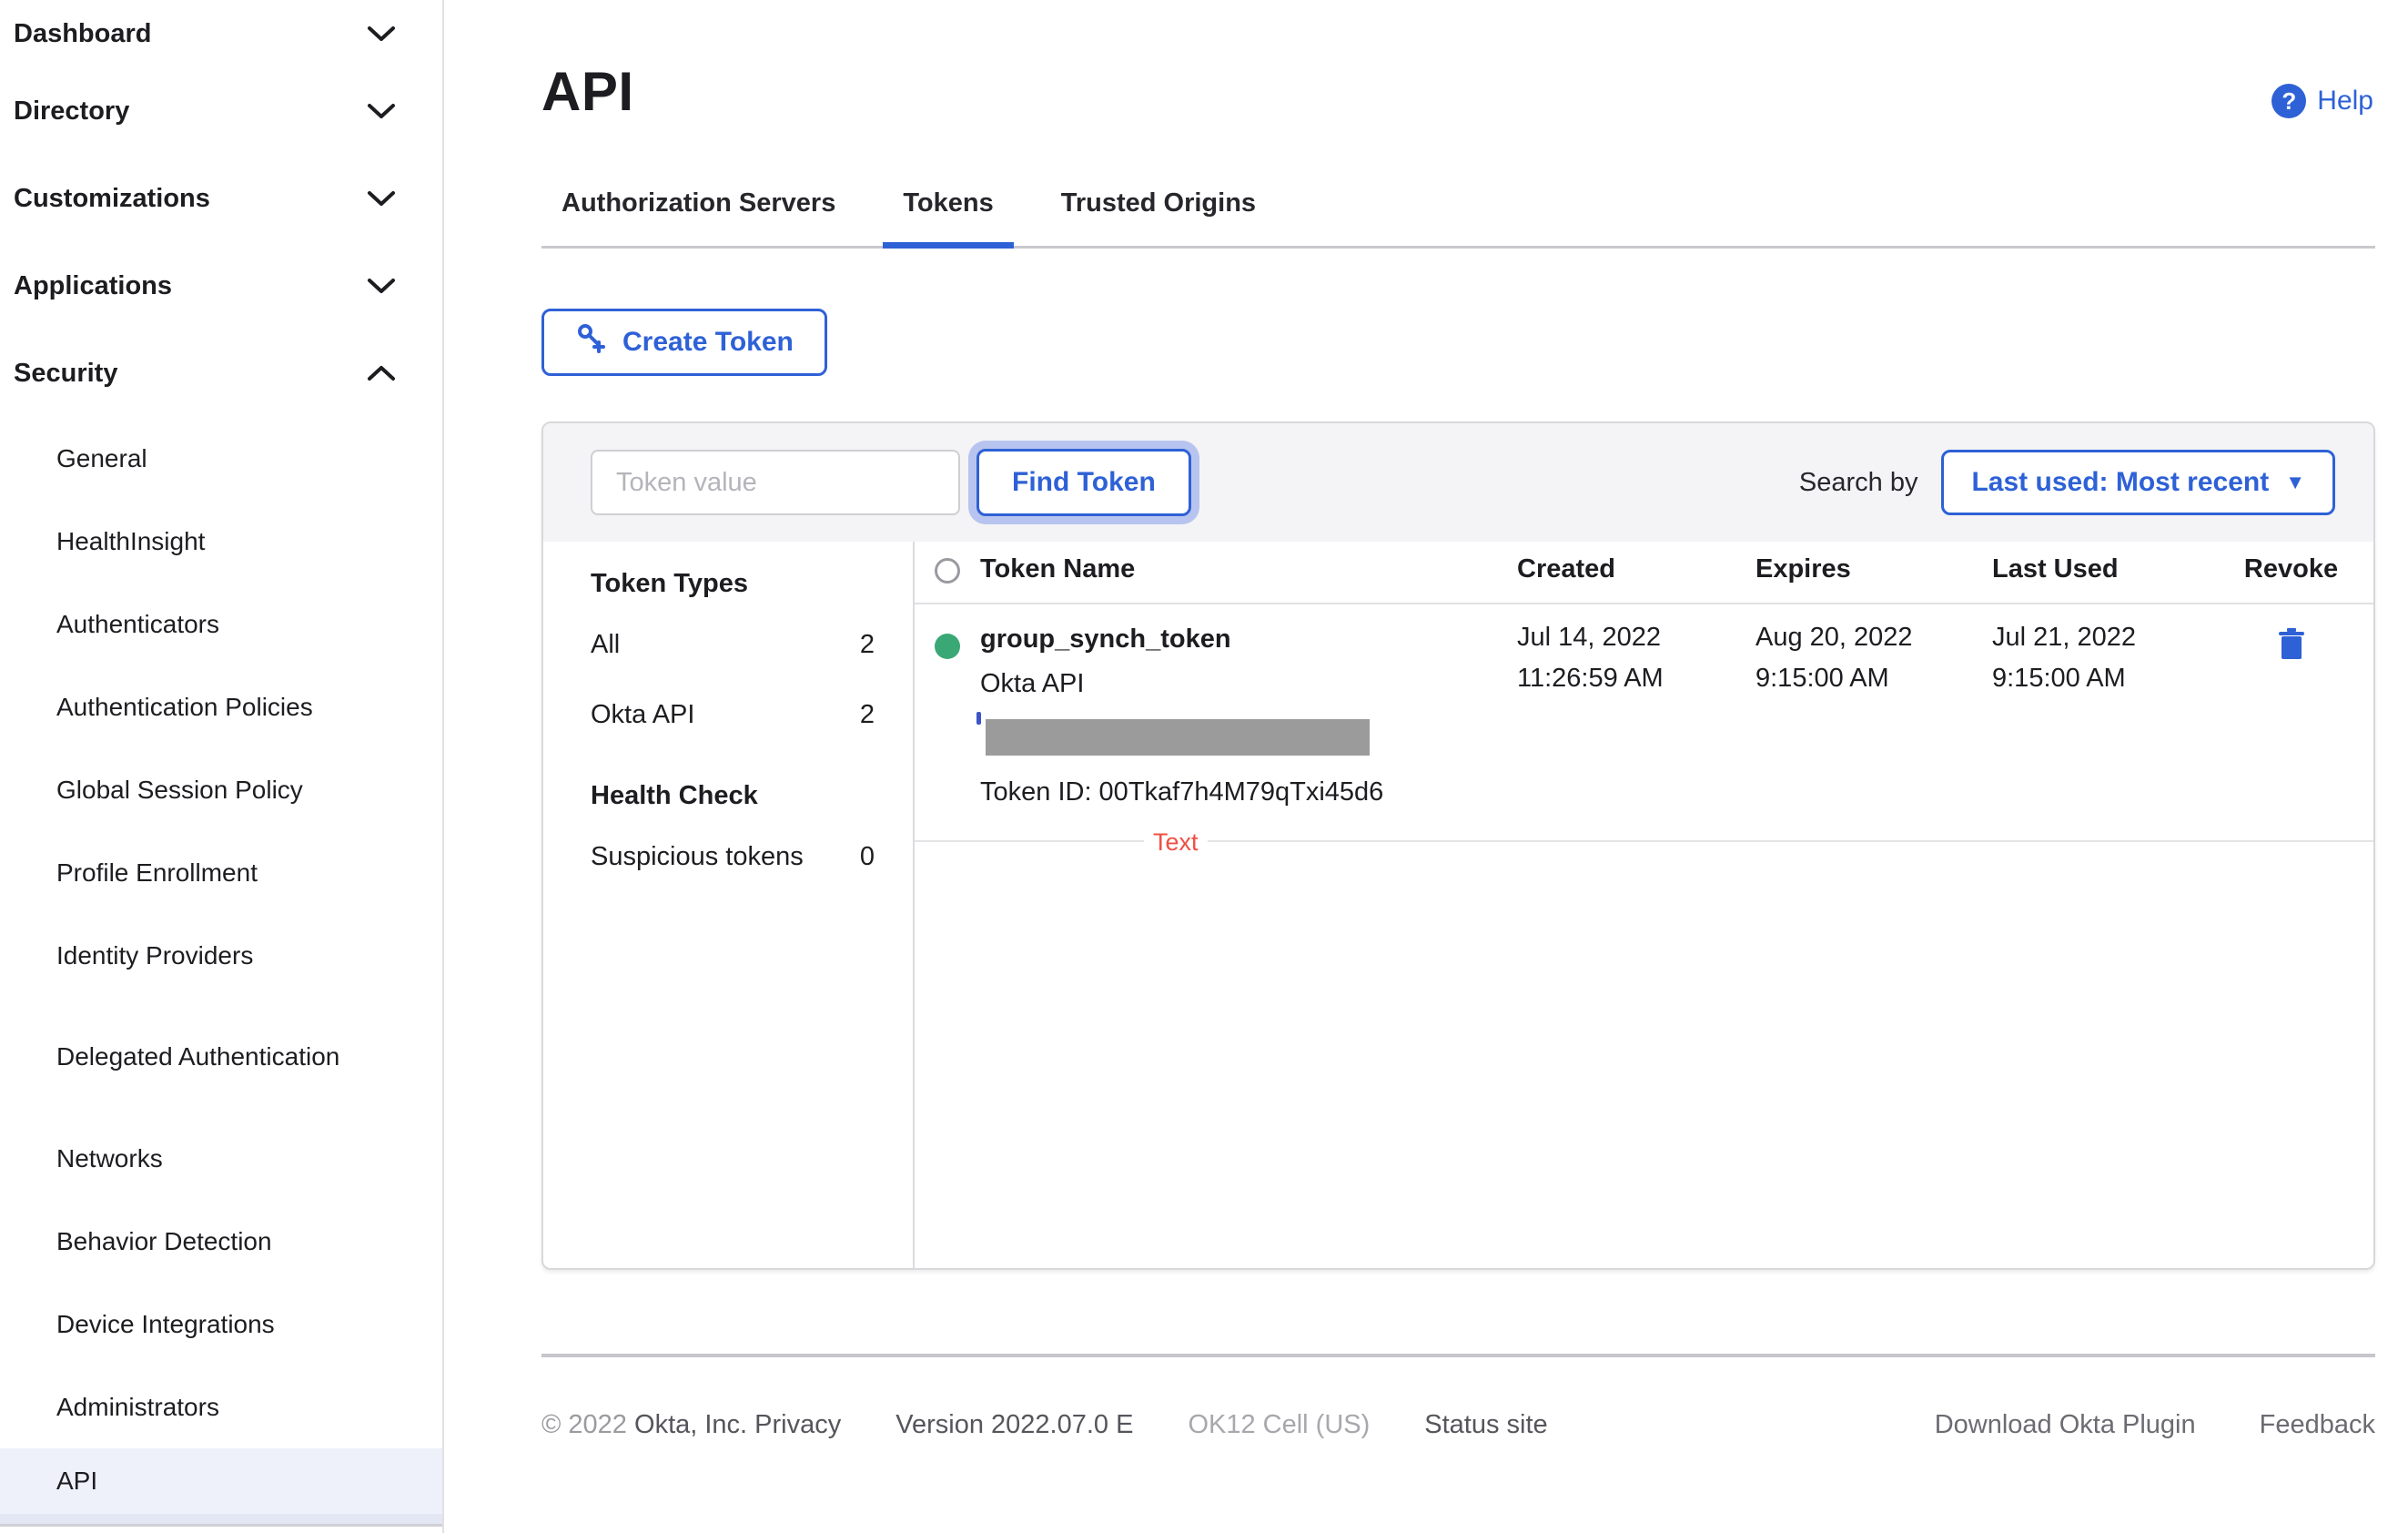  Describe the element at coordinates (1105, 639) in the screenshot. I see `token-name: group_synch_token` at that location.